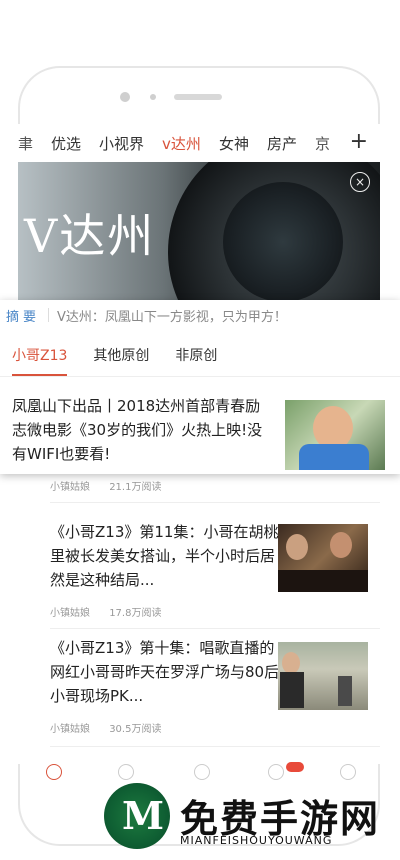 This screenshot has height=860, width=400. Describe the element at coordinates (135, 613) in the screenshot. I see `article-reads: 17.8万阅读` at that location.